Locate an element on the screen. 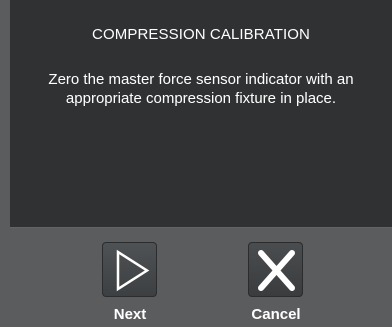 The image size is (392, 327). dialog-title: COMPRESSION CALIBRATION is located at coordinates (201, 34).